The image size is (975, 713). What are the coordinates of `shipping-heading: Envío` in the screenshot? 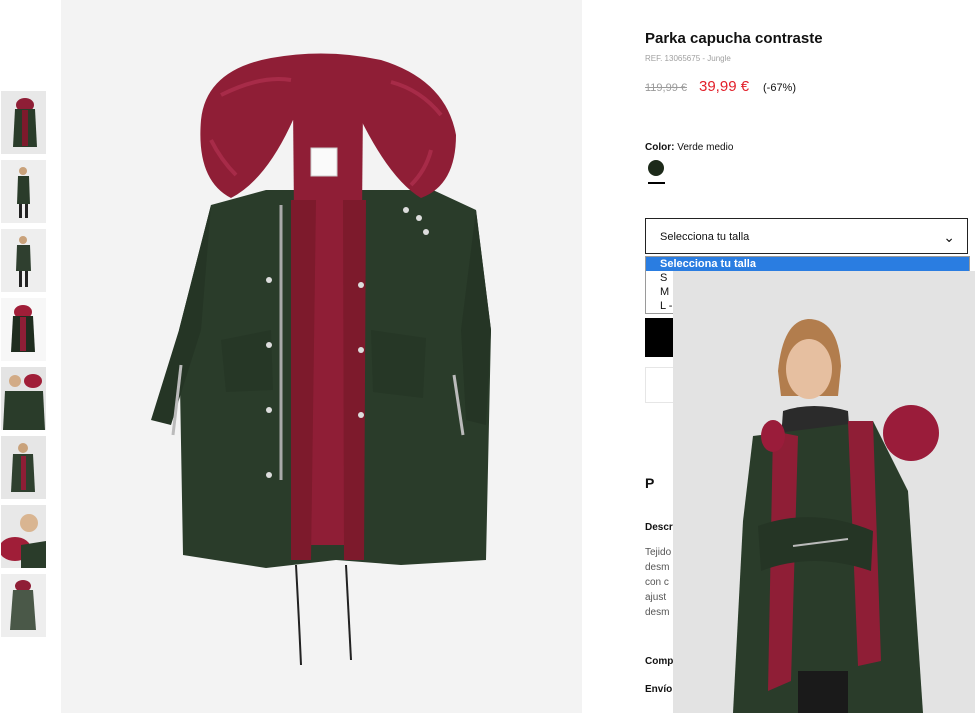 It's located at (658, 689).